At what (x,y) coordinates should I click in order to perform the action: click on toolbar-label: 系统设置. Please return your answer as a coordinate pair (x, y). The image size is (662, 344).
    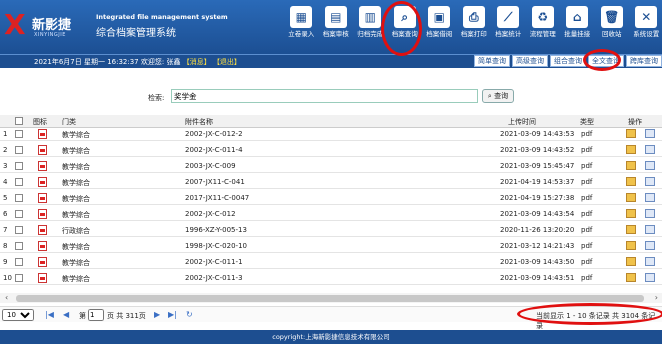
    Looking at the image, I should click on (646, 34).